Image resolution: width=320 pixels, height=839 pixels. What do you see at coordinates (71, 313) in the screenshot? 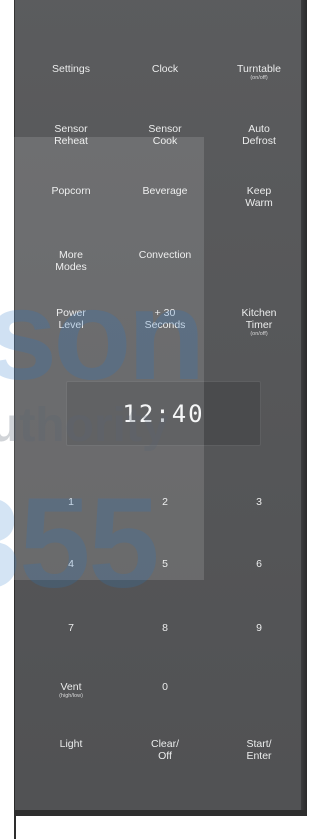
I see `button-label: Power` at bounding box center [71, 313].